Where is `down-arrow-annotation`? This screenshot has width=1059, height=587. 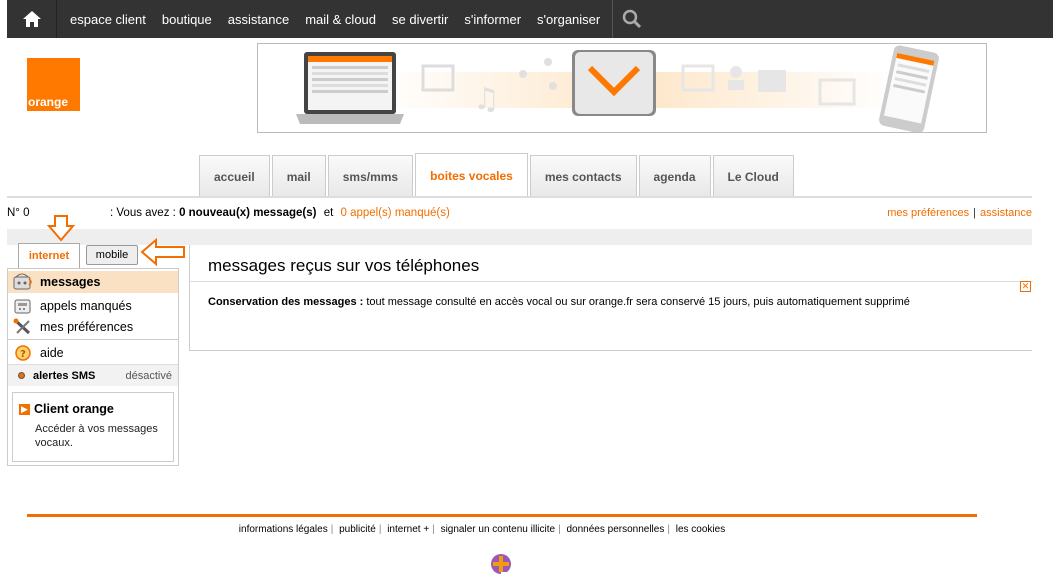
down-arrow-annotation is located at coordinates (61, 228).